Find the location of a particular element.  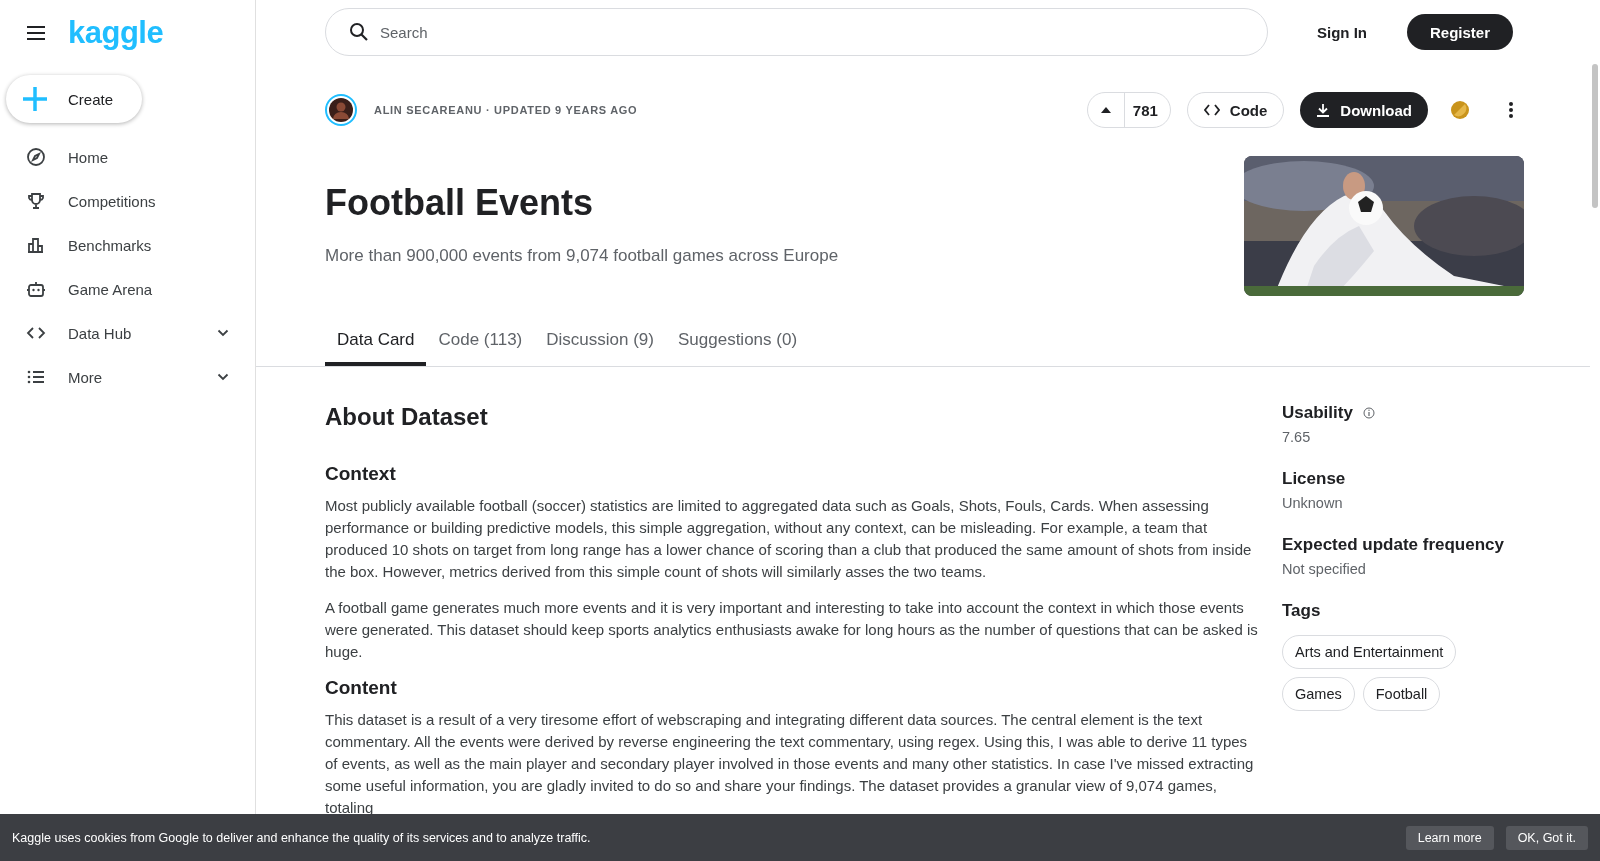

metadata-value: Unknown is located at coordinates (1313, 503).